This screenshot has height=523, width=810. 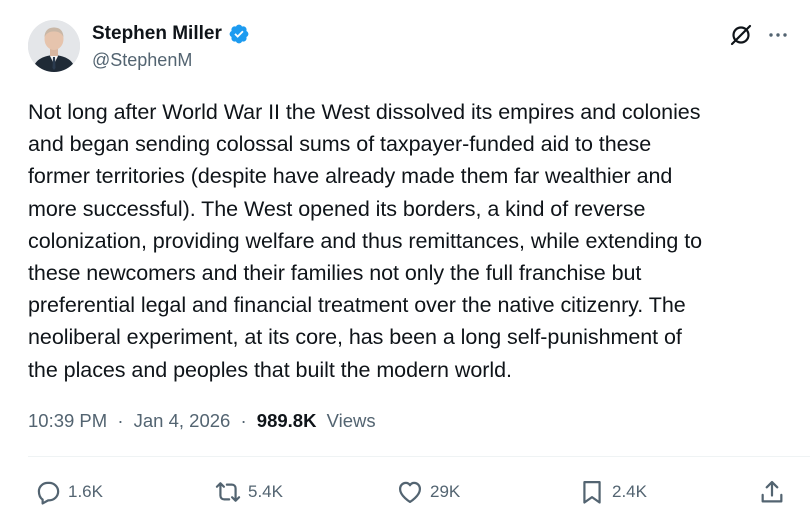 What do you see at coordinates (592, 492) in the screenshot?
I see `bookmark-icon` at bounding box center [592, 492].